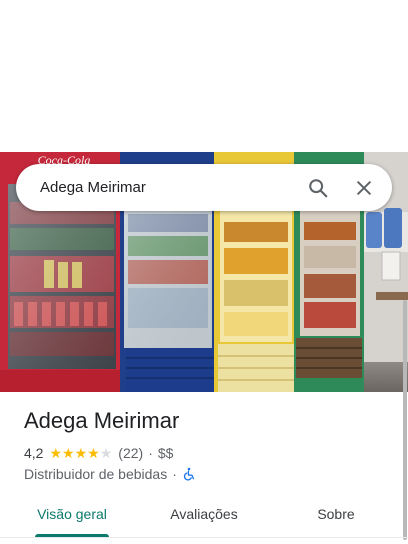  I want to click on close-icon, so click(364, 187).